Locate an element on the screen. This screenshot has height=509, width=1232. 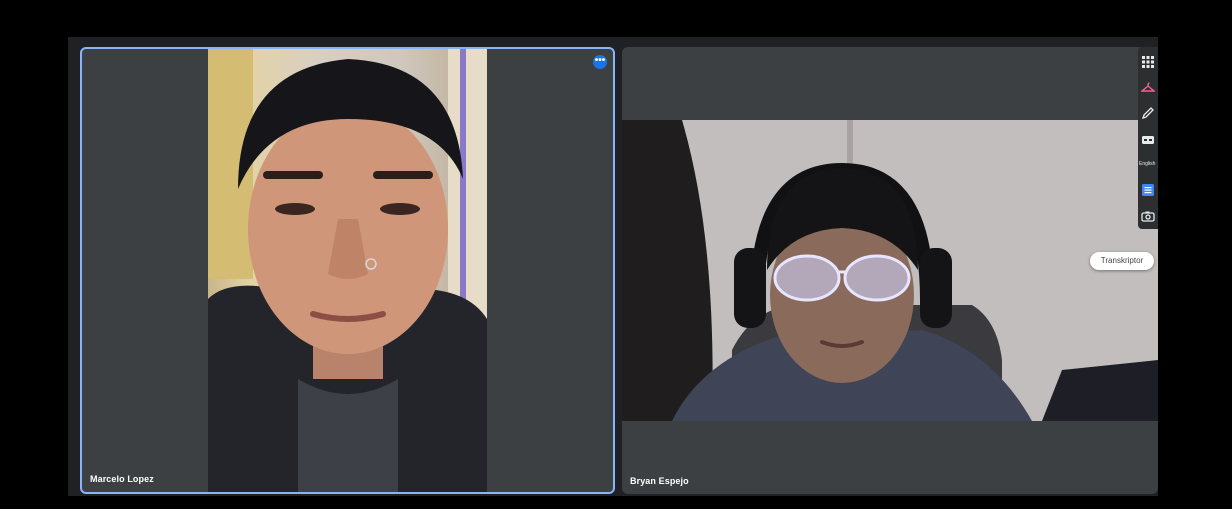
cc-icon-glyph is located at coordinates (1148, 140).